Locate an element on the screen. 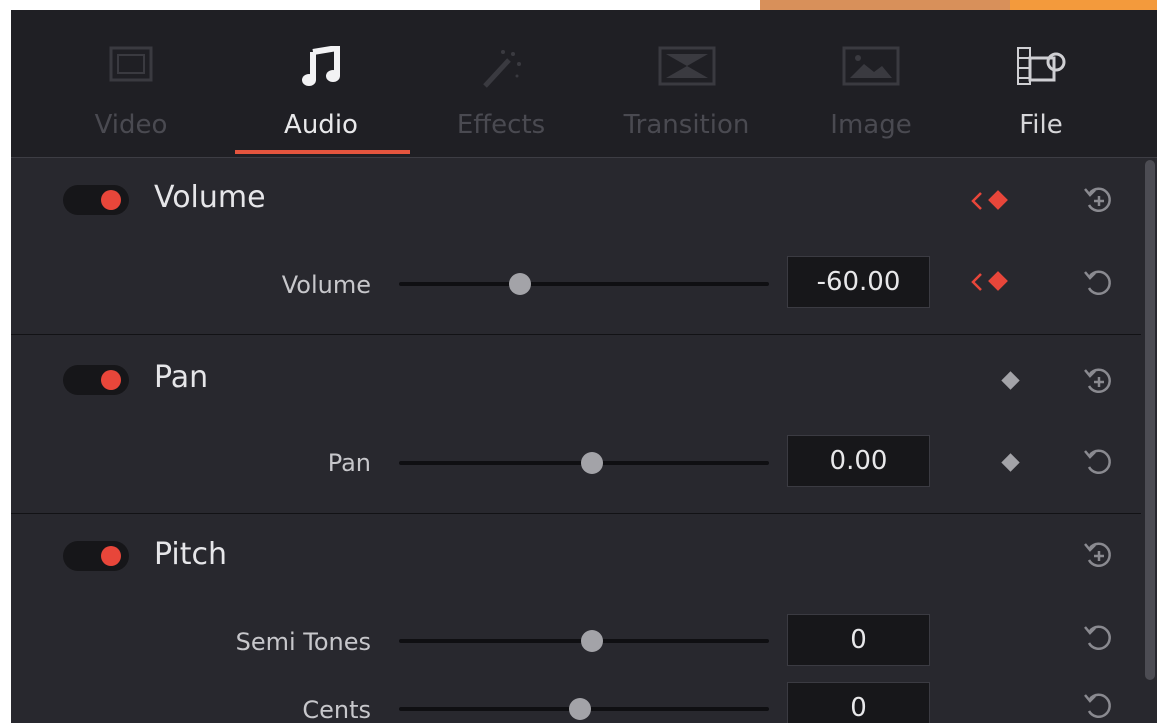 This screenshot has height=723, width=1157. film-camera-icon is located at coordinates (1041, 69).